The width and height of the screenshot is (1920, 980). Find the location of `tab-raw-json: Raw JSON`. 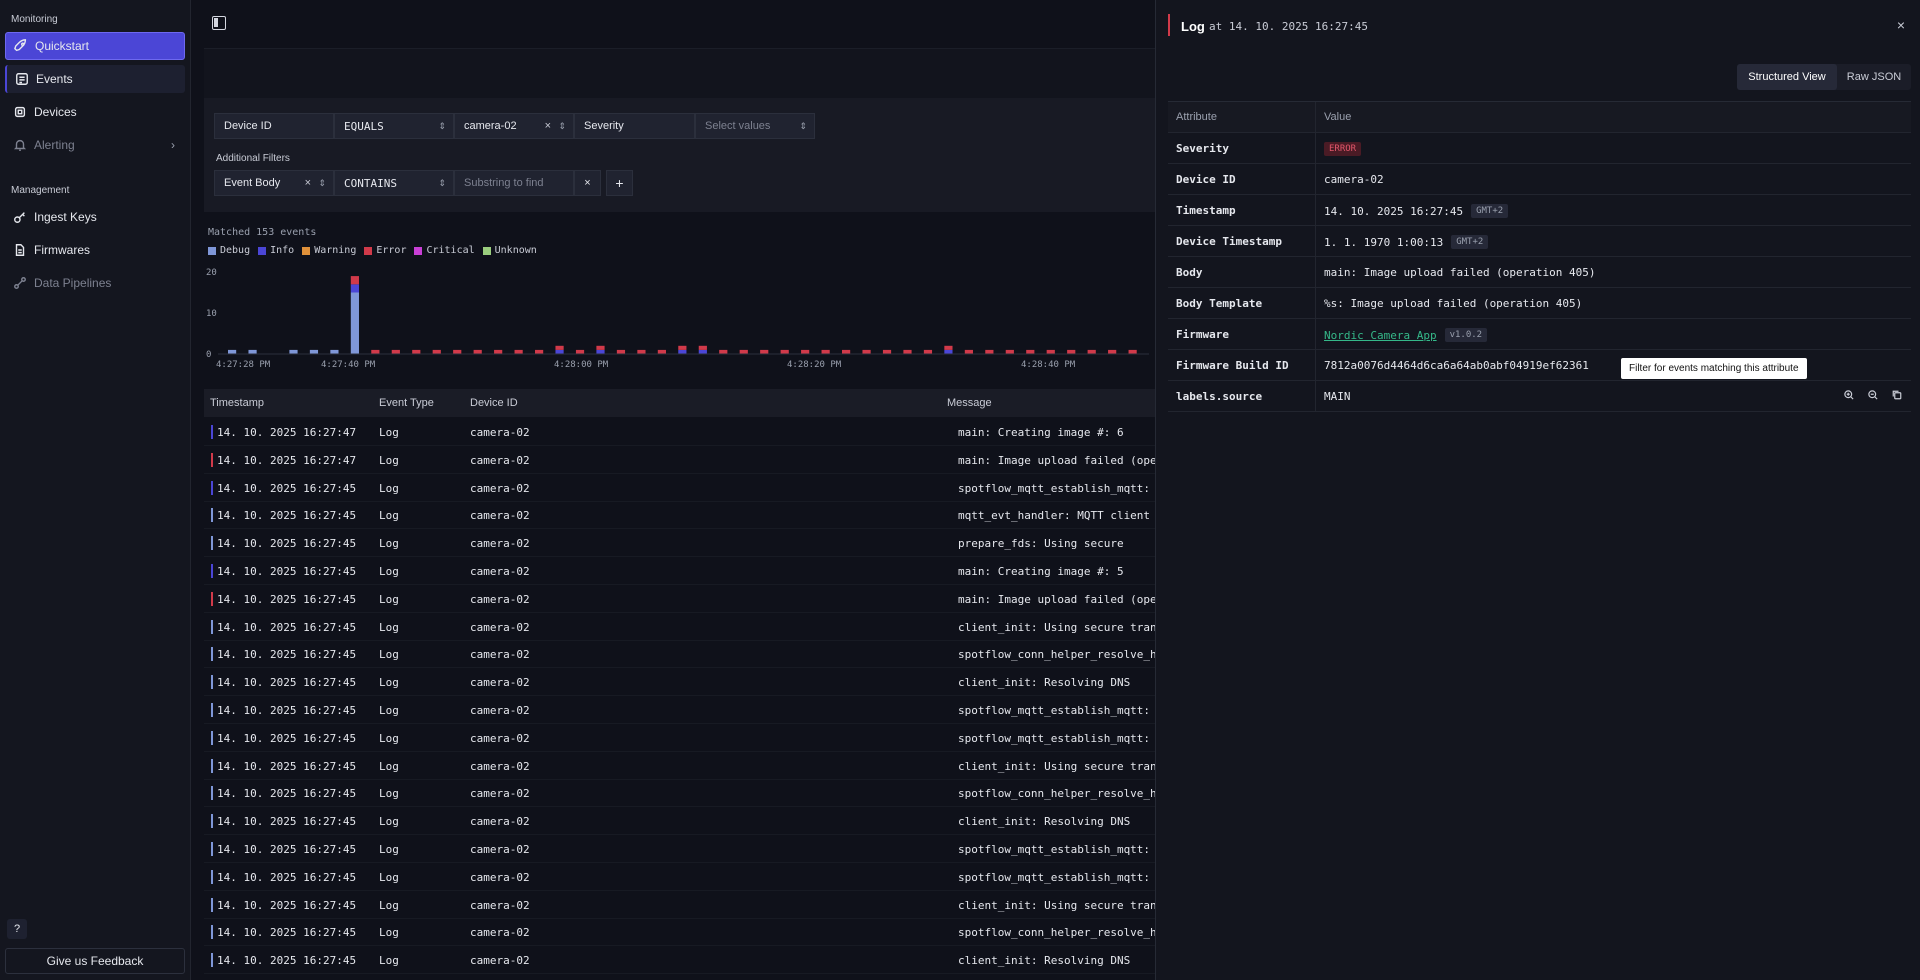

tab-raw-json: Raw JSON is located at coordinates (1874, 77).